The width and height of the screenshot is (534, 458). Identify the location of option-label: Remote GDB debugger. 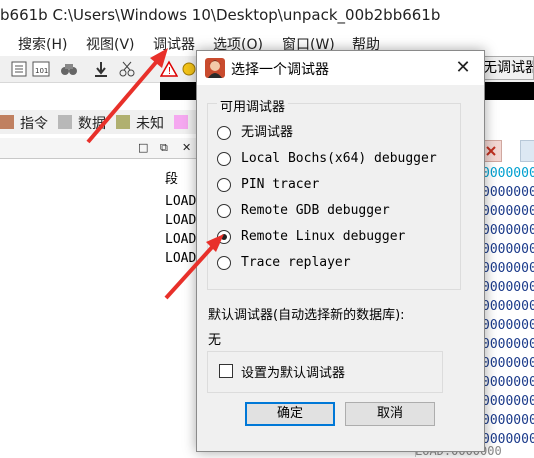
(315, 210).